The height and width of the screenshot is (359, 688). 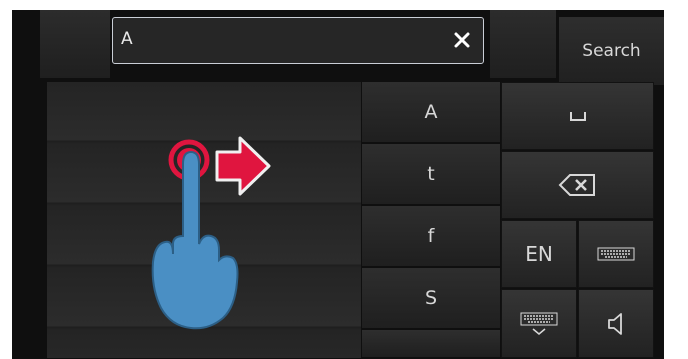 I want to click on arrow-right-icon, so click(x=243, y=166).